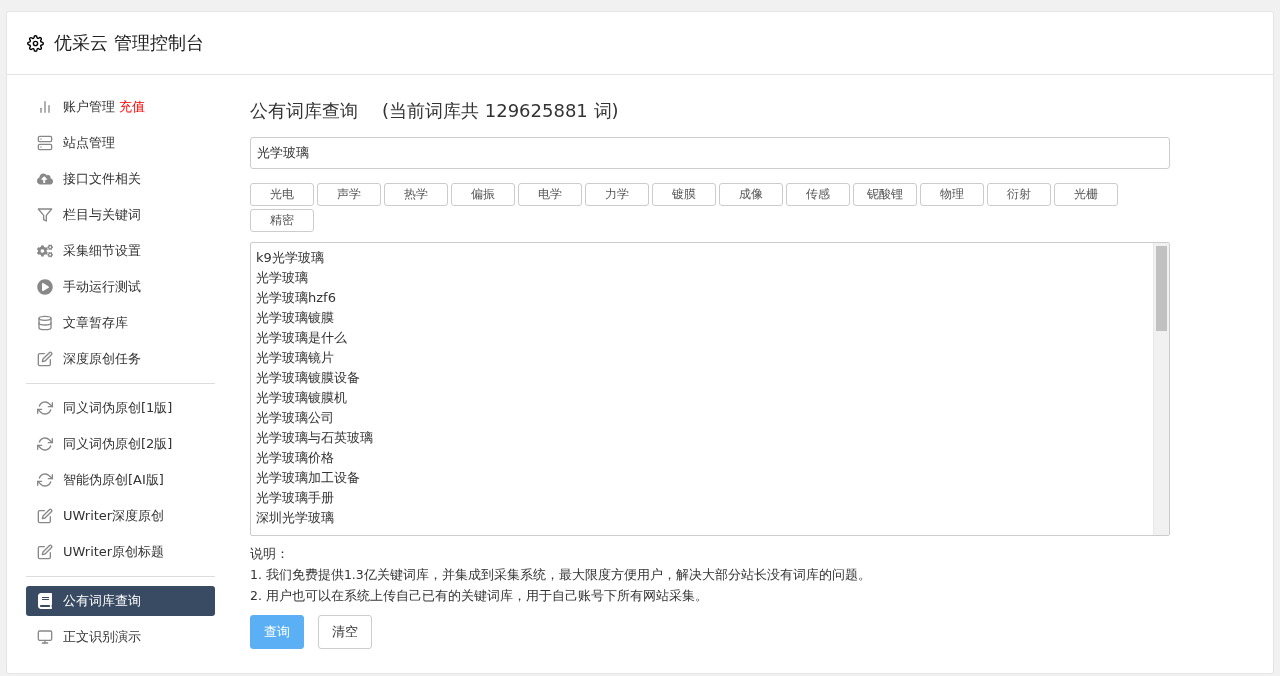  I want to click on sidebar-item: 公有词库查询, so click(120, 601).